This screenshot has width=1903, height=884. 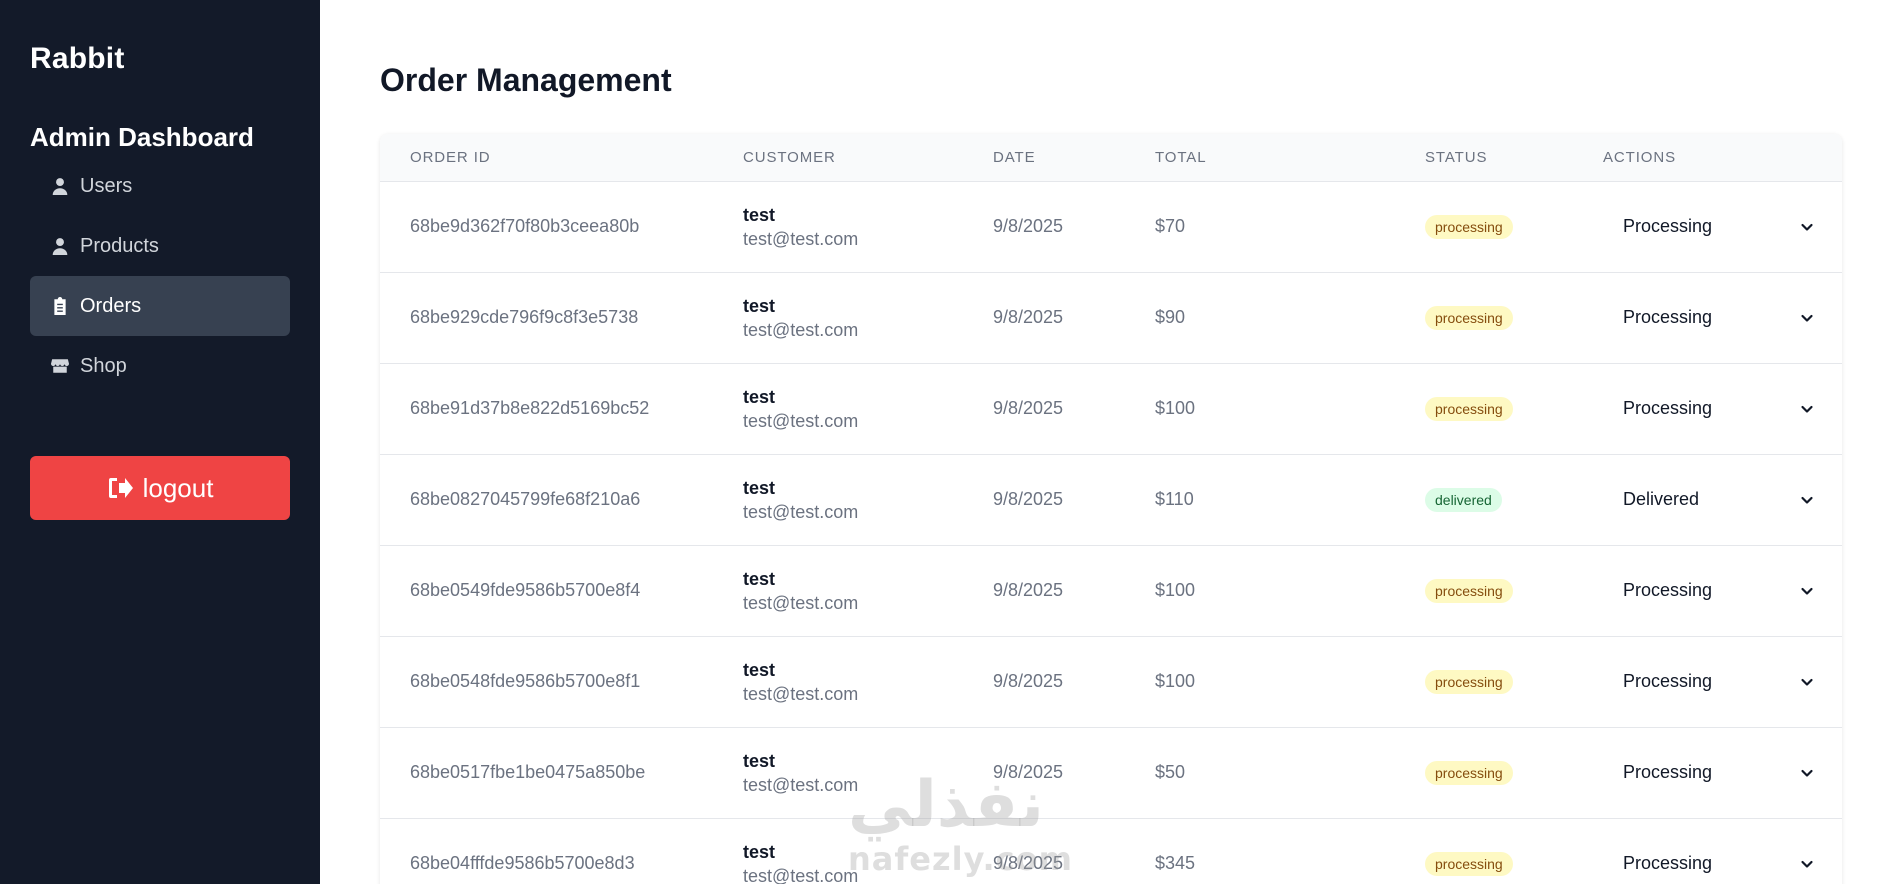 I want to click on status-select: Delivered, so click(x=1713, y=500).